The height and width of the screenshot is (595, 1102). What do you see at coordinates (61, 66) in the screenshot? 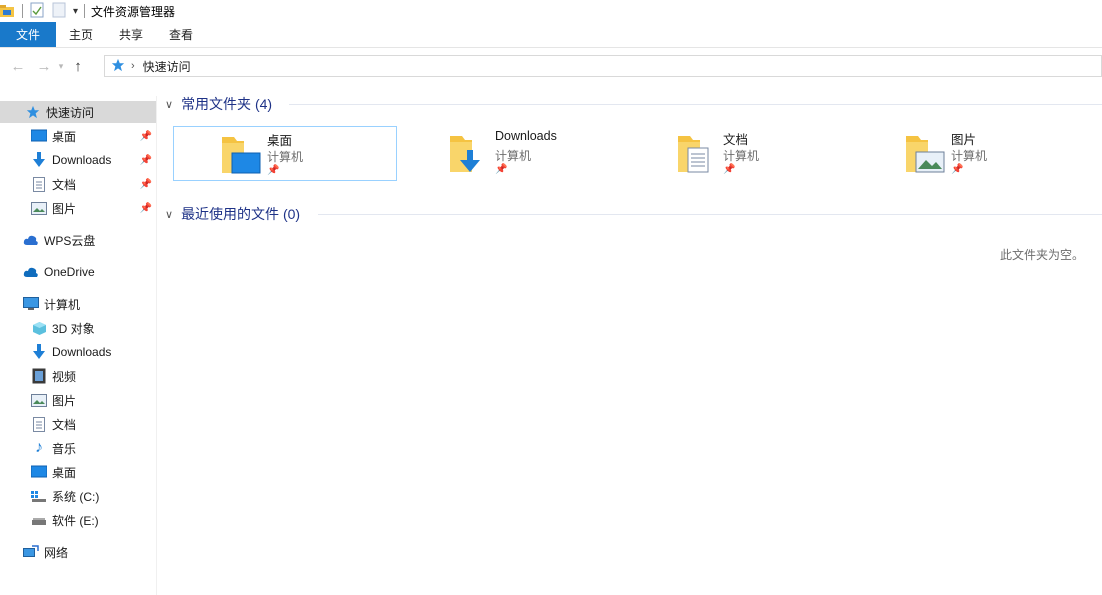
I see `recent-locations-dropdown-icon: ▾` at bounding box center [61, 66].